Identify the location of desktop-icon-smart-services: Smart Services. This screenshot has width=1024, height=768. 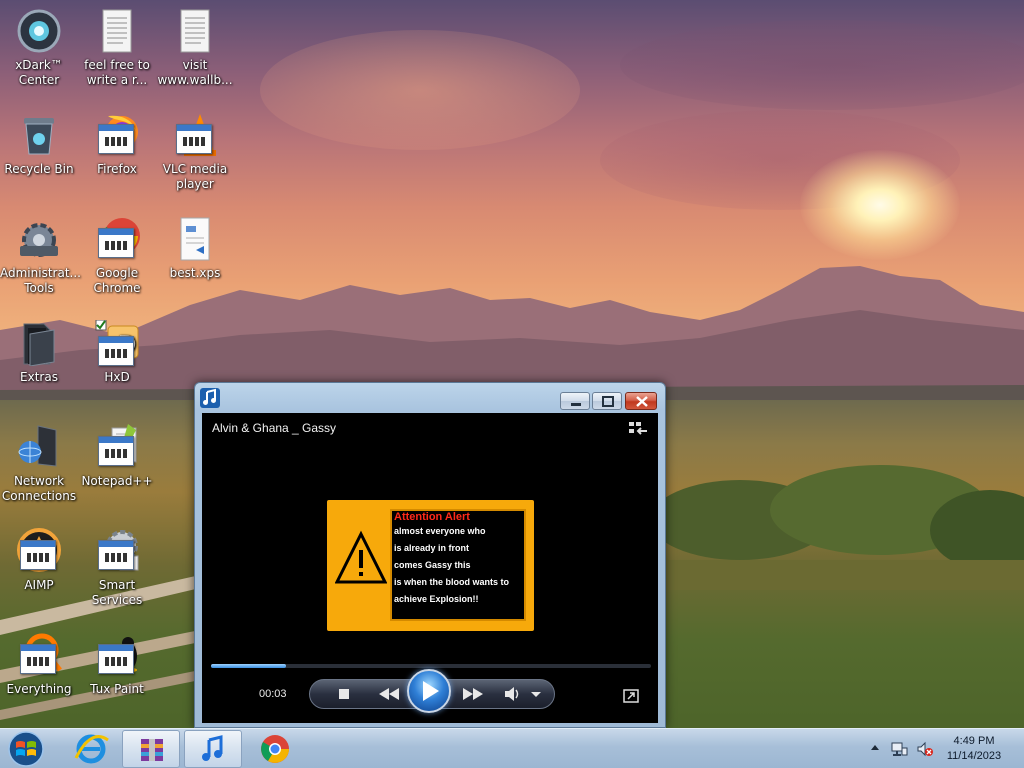
(117, 568).